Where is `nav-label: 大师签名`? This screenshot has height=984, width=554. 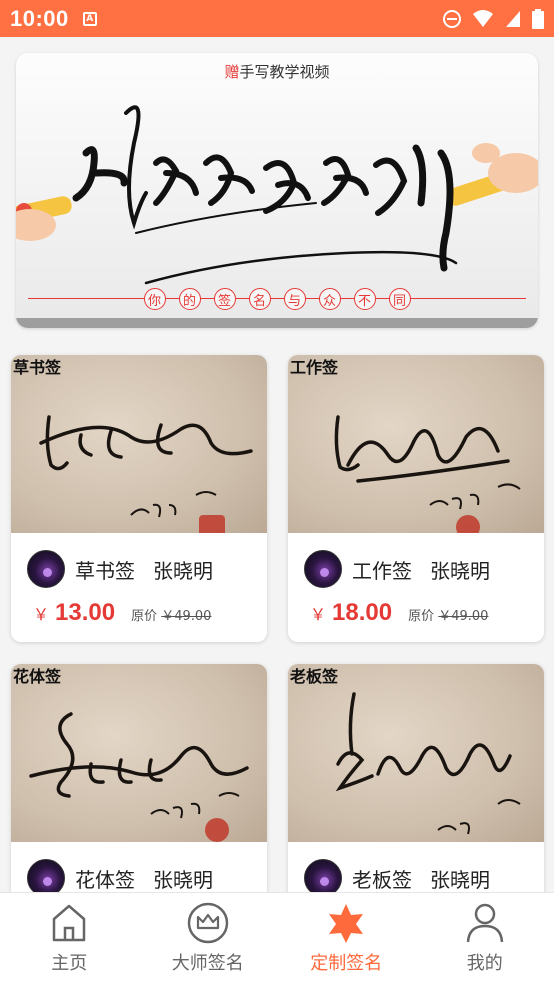 nav-label: 大师签名 is located at coordinates (207, 963).